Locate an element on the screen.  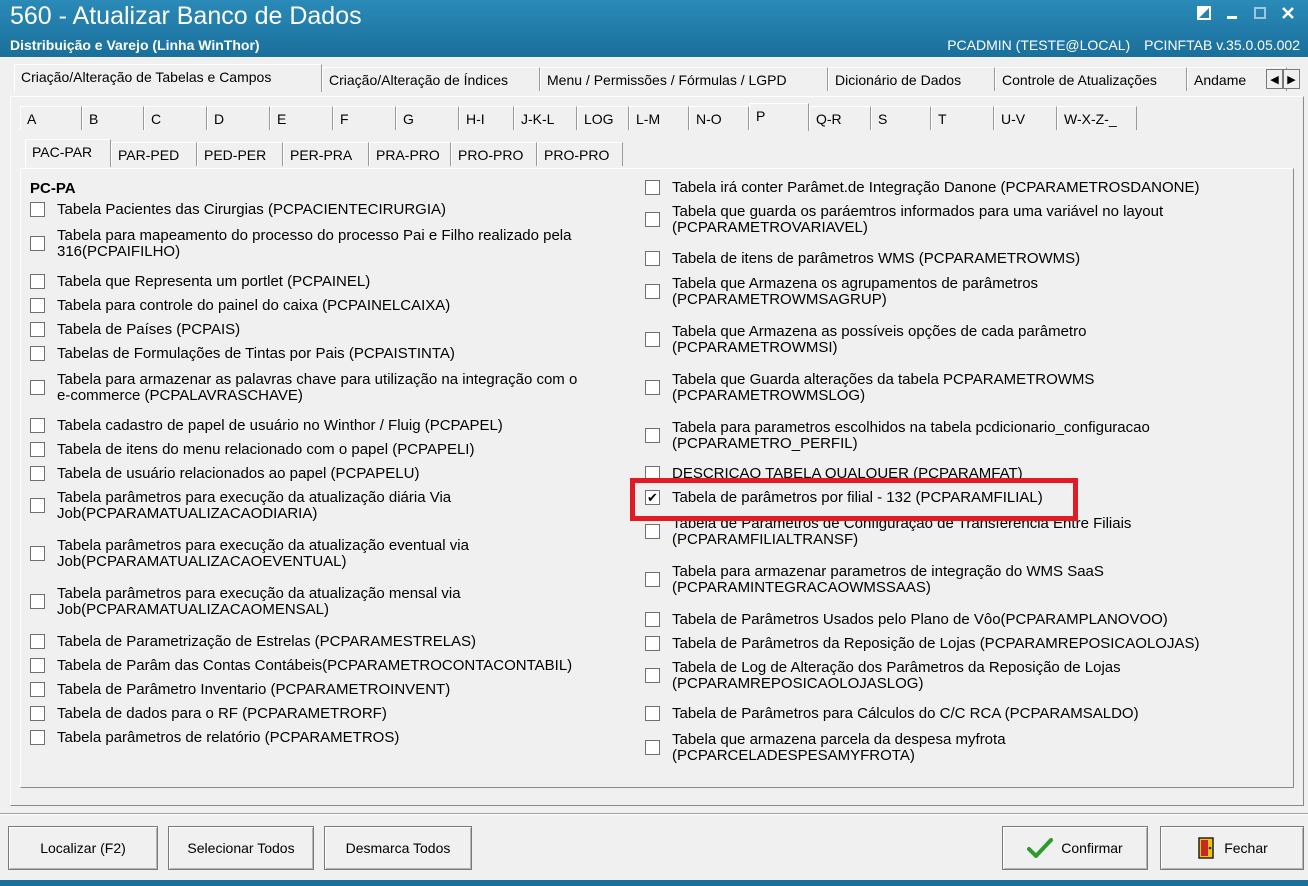
desmarca-todos-button: Desmarca Todos is located at coordinates (398, 848).